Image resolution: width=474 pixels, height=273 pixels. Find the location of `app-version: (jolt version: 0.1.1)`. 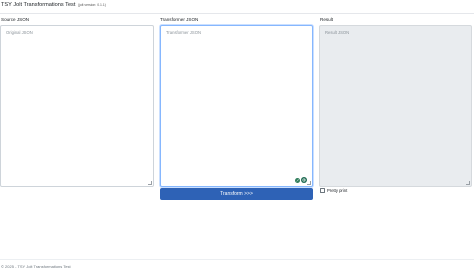

app-version: (jolt version: 0.1.1) is located at coordinates (91, 5).